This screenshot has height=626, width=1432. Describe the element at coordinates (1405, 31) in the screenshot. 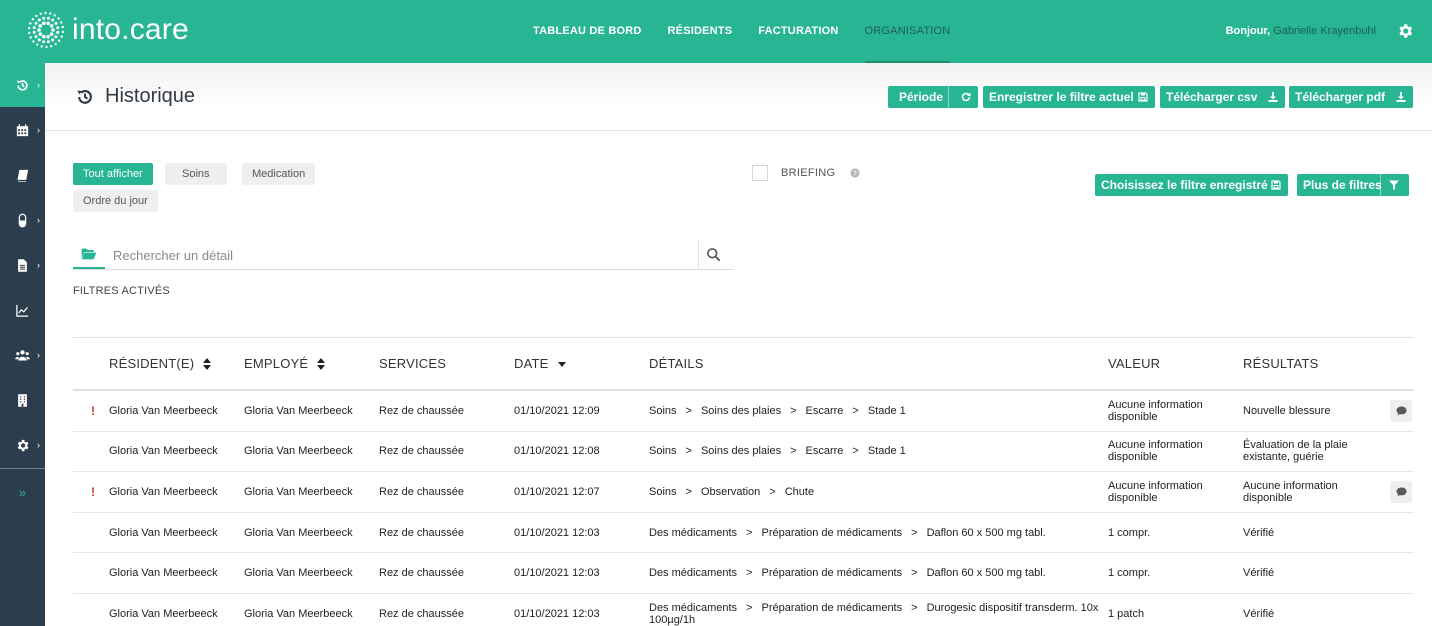

I see `gear-icon` at that location.